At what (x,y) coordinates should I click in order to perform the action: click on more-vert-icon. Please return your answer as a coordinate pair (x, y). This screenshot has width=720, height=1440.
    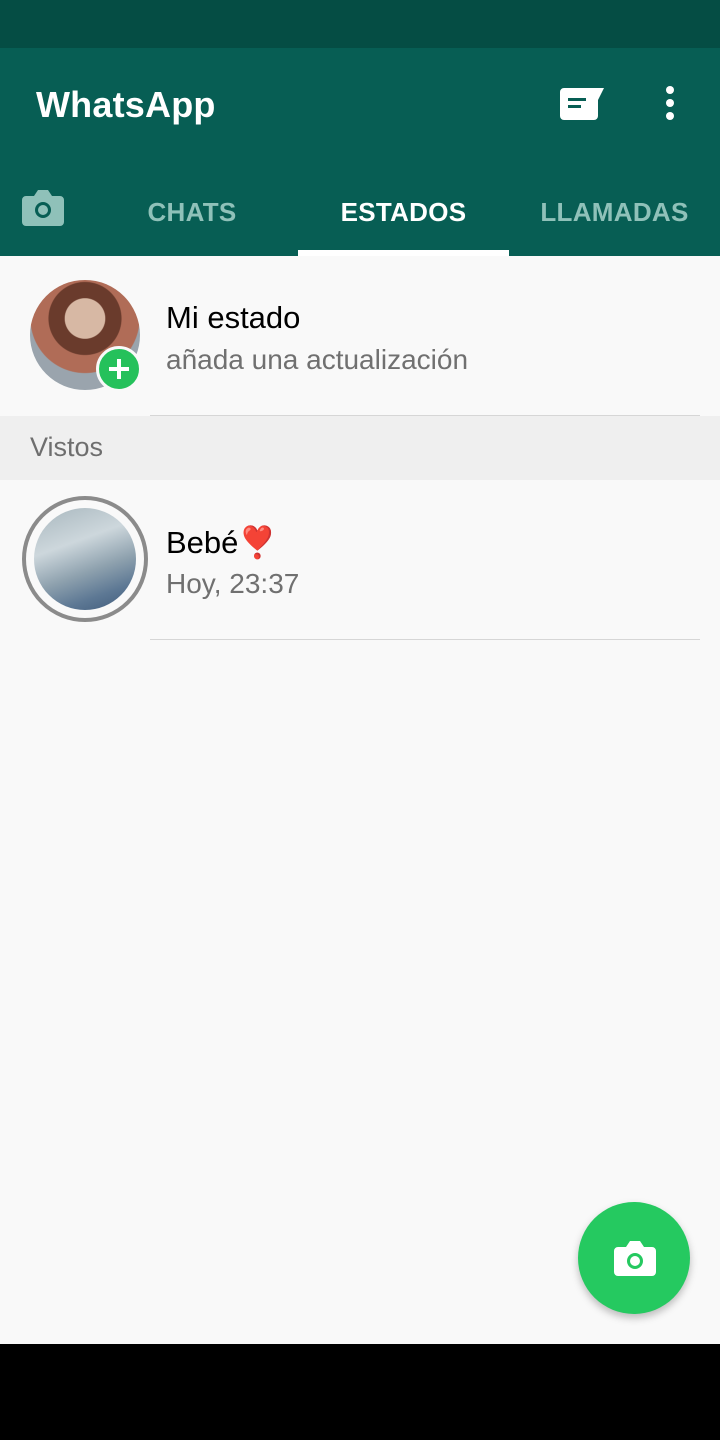
    Looking at the image, I should click on (670, 104).